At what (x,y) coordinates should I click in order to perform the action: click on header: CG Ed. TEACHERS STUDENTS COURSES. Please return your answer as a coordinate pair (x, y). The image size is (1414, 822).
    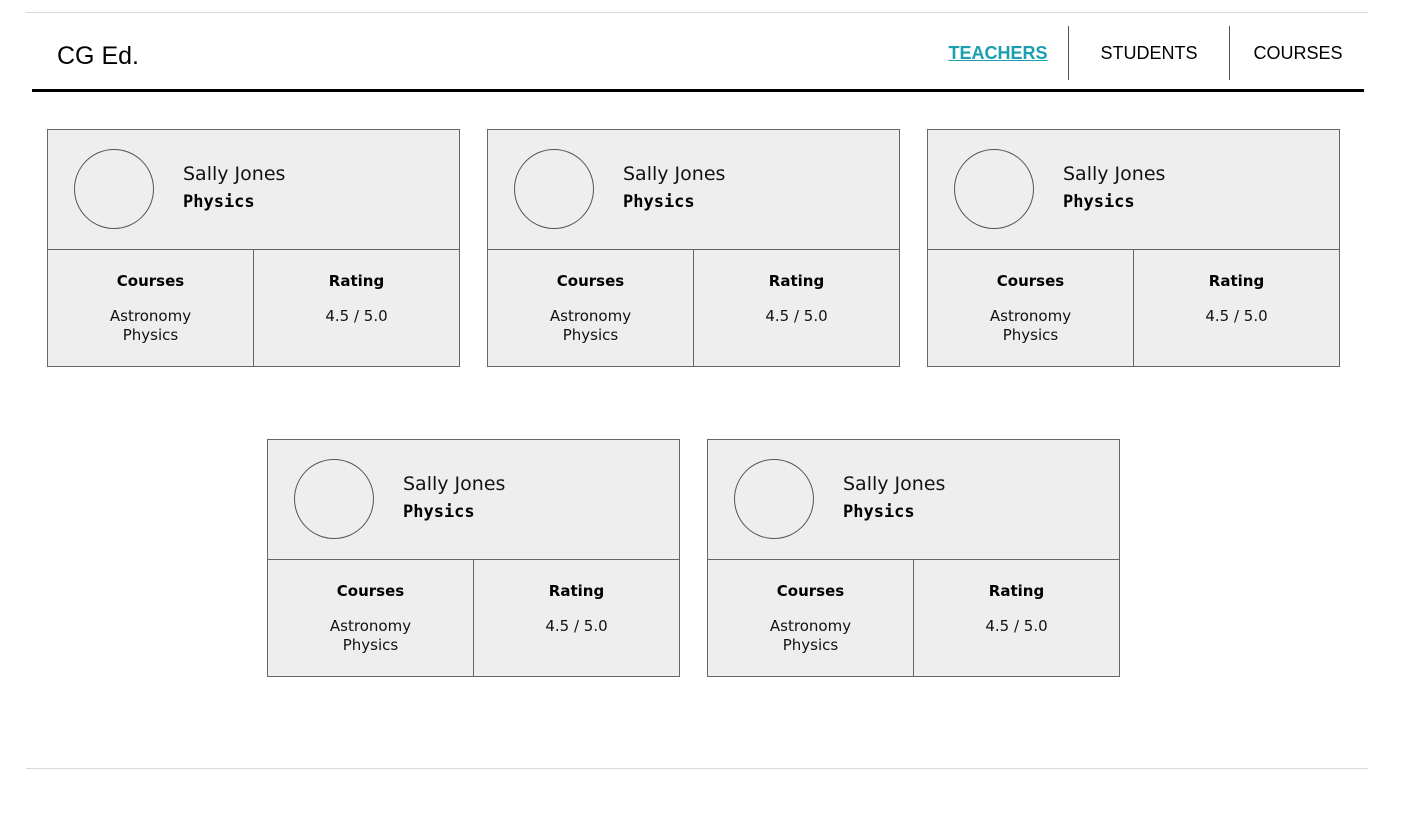
    Looking at the image, I should click on (698, 59).